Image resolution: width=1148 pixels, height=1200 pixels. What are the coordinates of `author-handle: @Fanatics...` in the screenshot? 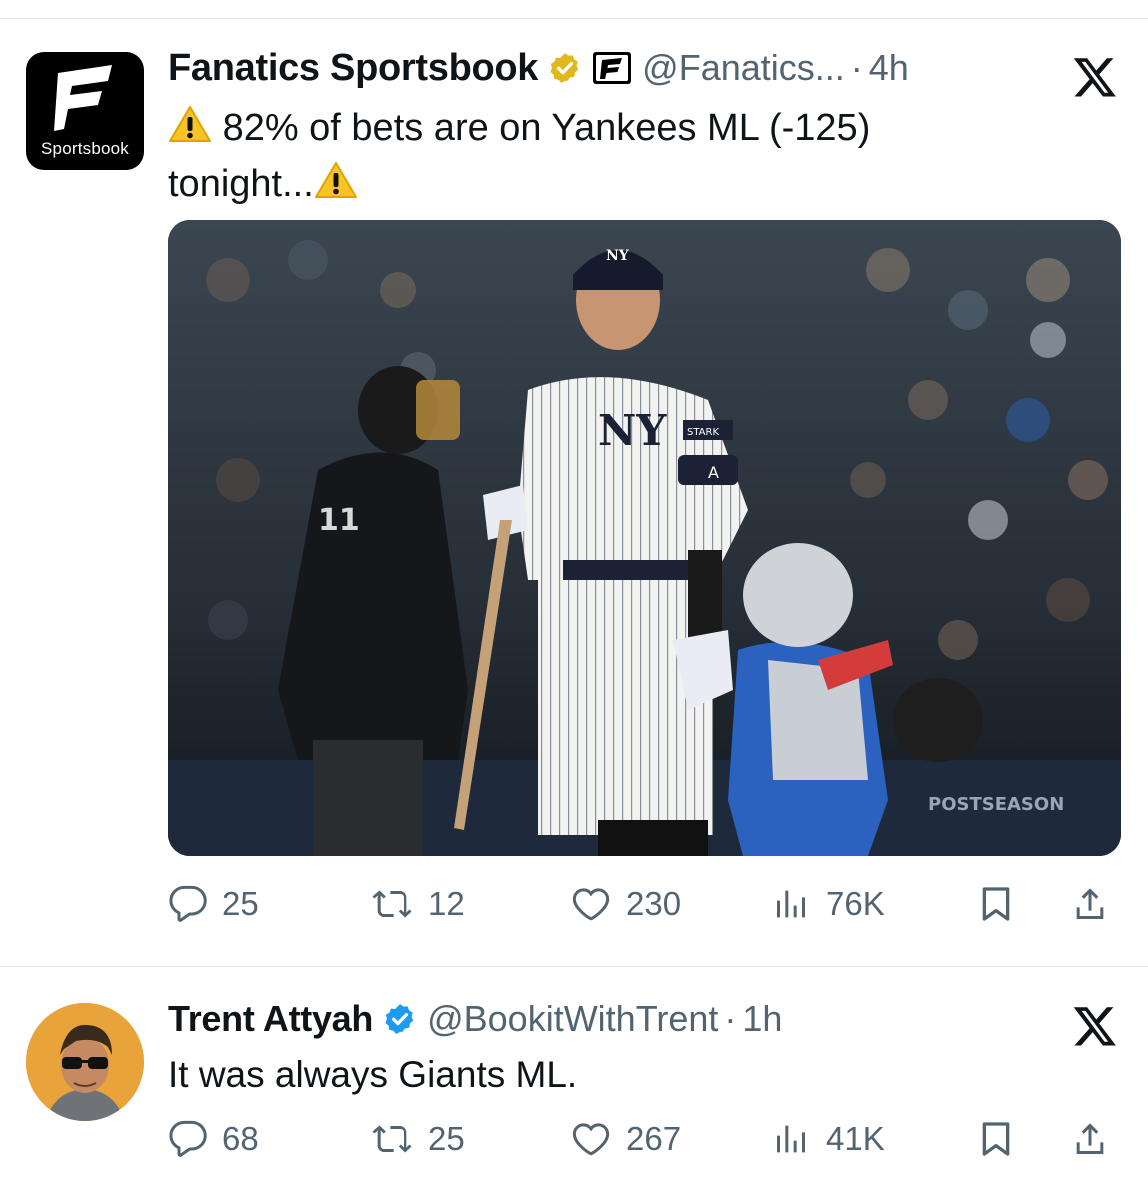 It's located at (743, 68).